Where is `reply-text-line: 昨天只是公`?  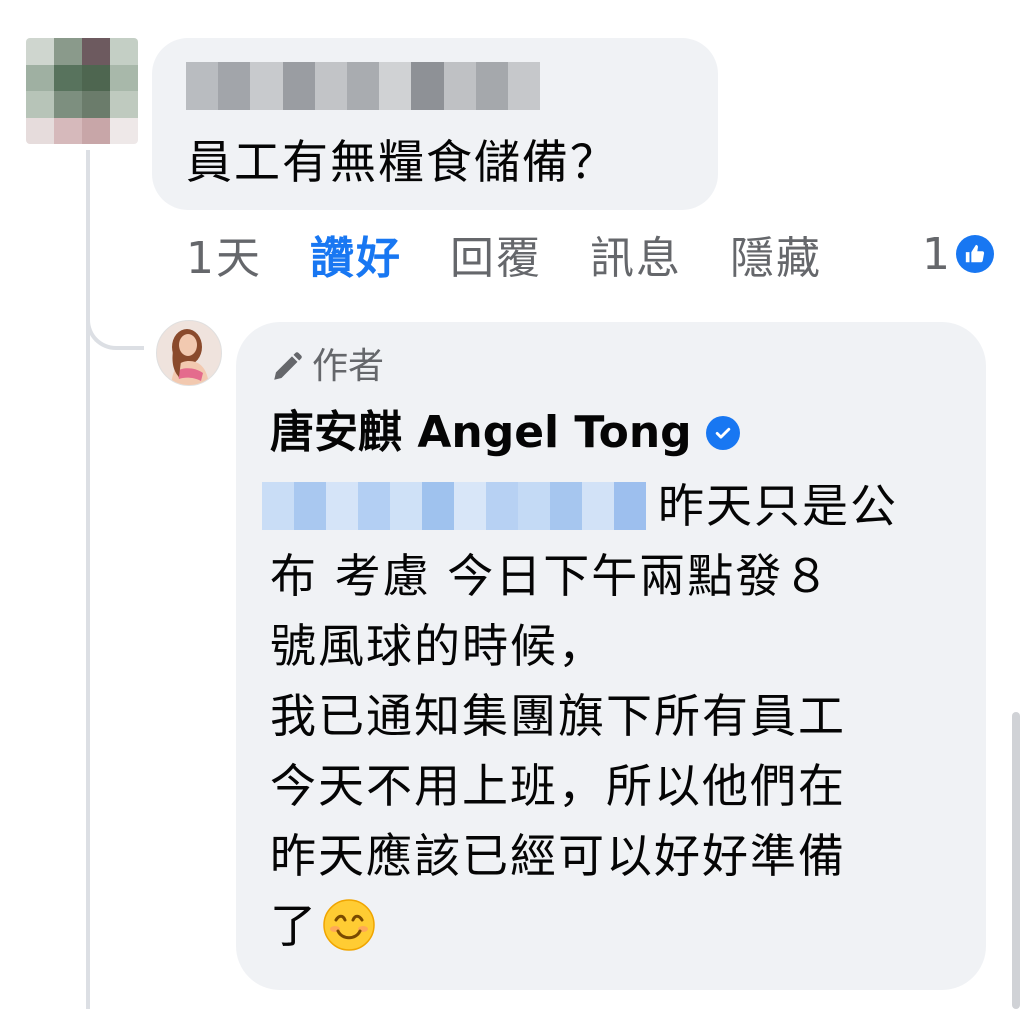
reply-text-line: 昨天只是公 is located at coordinates (778, 506).